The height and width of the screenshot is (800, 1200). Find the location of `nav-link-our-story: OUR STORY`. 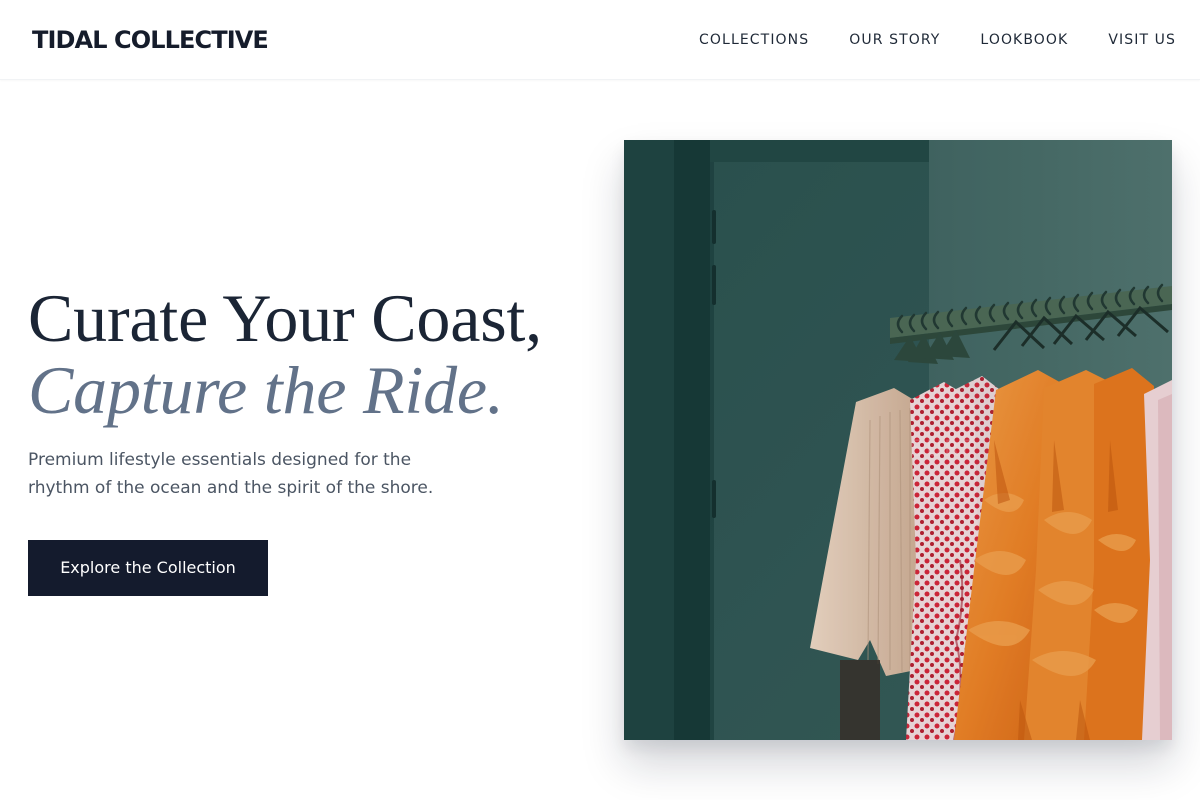

nav-link-our-story: OUR STORY is located at coordinates (894, 40).